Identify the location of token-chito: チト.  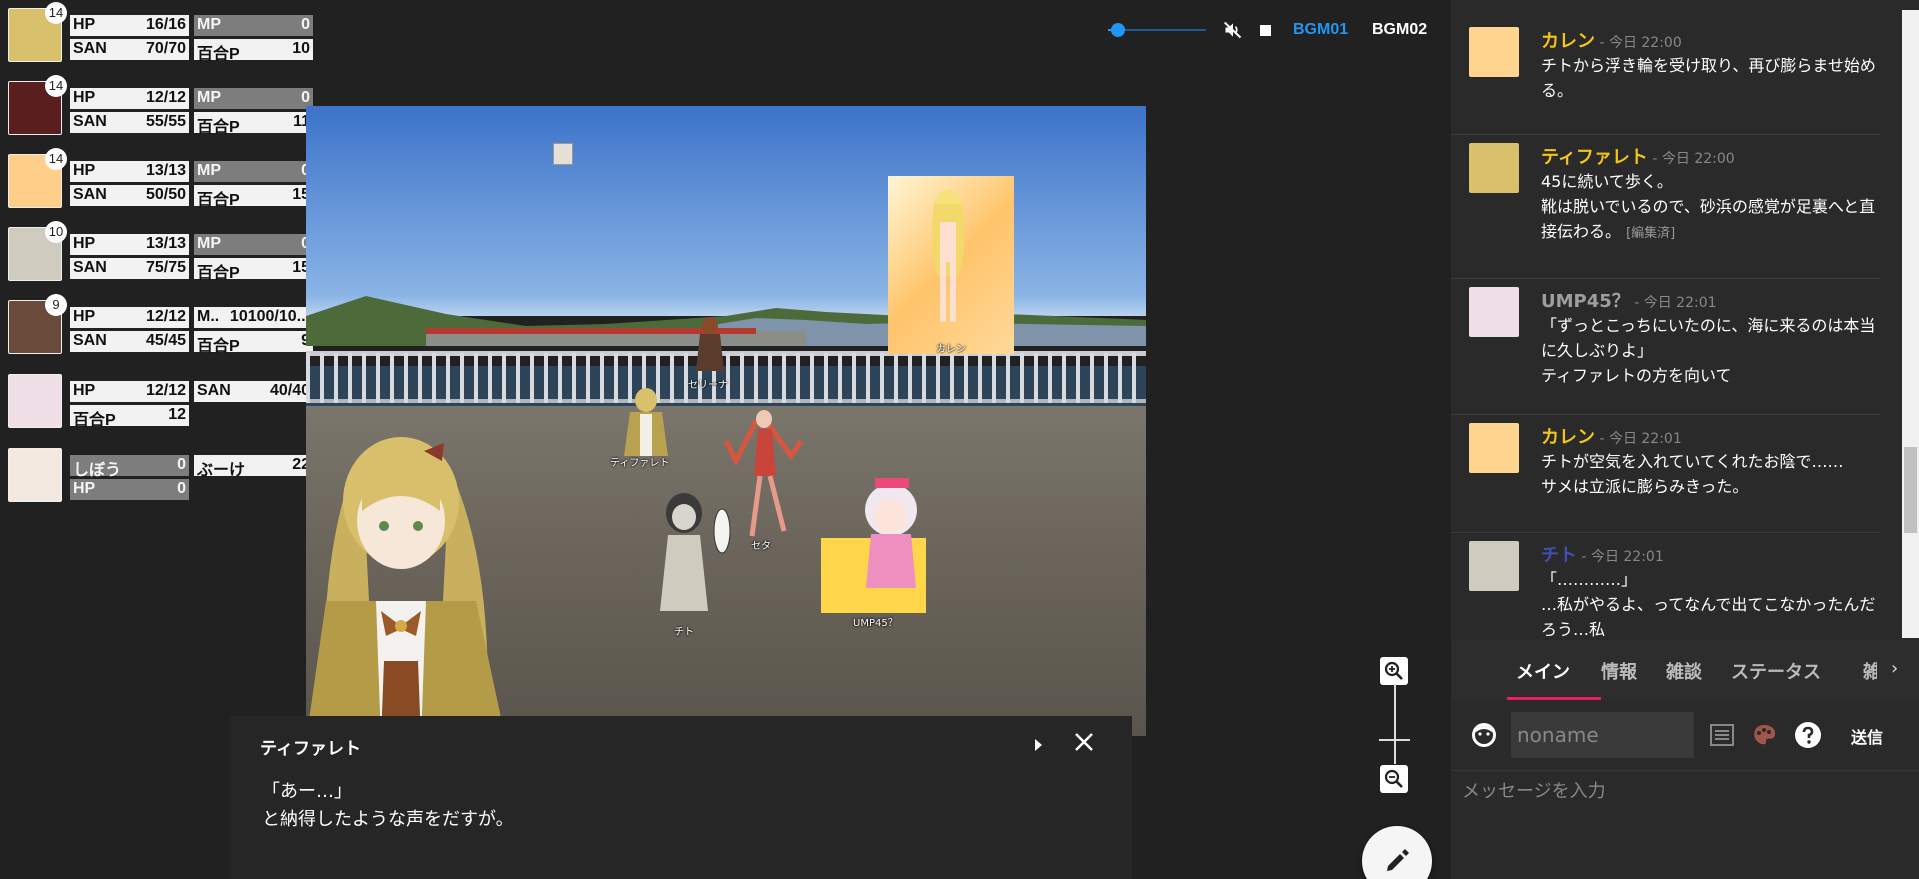
(689, 564).